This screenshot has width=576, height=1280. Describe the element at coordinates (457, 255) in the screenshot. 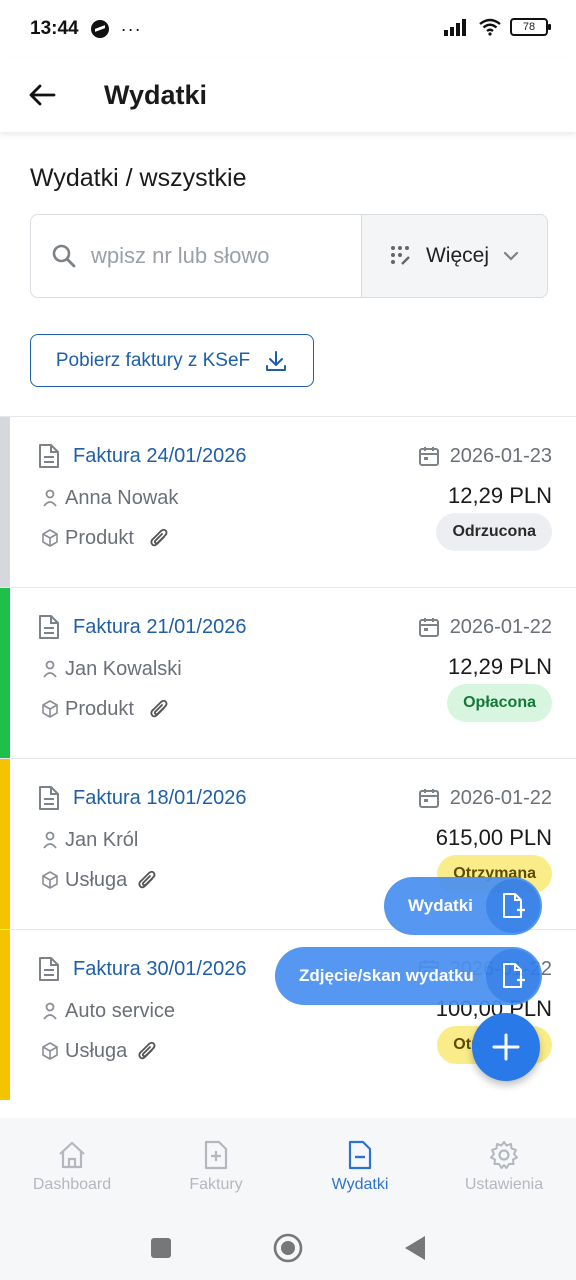

I see `more-filters-label: Więcej` at that location.